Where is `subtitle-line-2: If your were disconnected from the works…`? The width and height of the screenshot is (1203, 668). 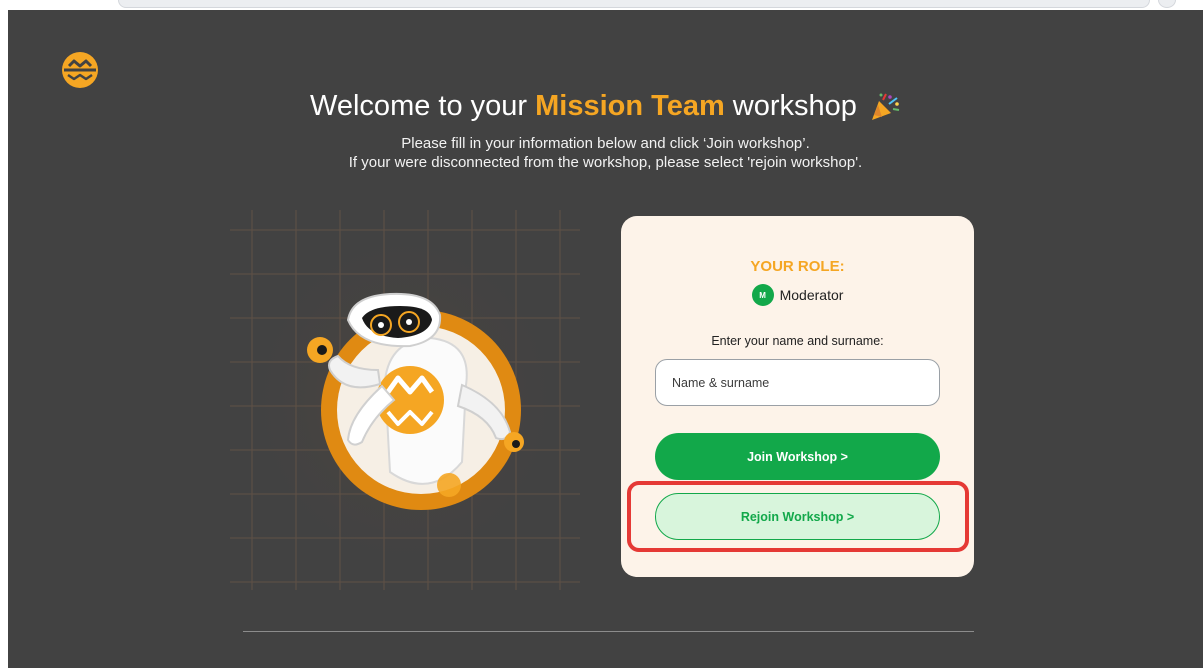 subtitle-line-2: If your were disconnected from the works… is located at coordinates (605, 162).